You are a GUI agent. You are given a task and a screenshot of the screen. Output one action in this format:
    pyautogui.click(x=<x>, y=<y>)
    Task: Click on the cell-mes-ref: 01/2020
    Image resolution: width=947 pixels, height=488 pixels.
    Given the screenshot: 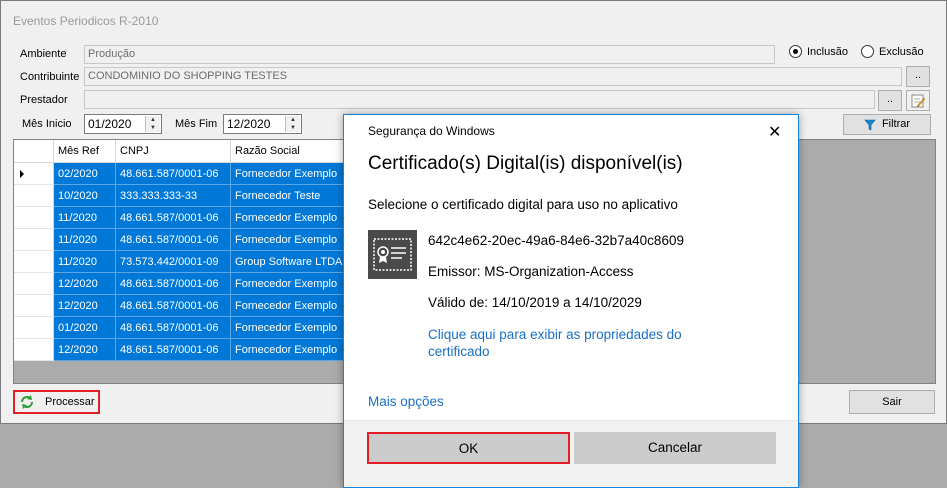 What is the action you would take?
    pyautogui.click(x=85, y=328)
    